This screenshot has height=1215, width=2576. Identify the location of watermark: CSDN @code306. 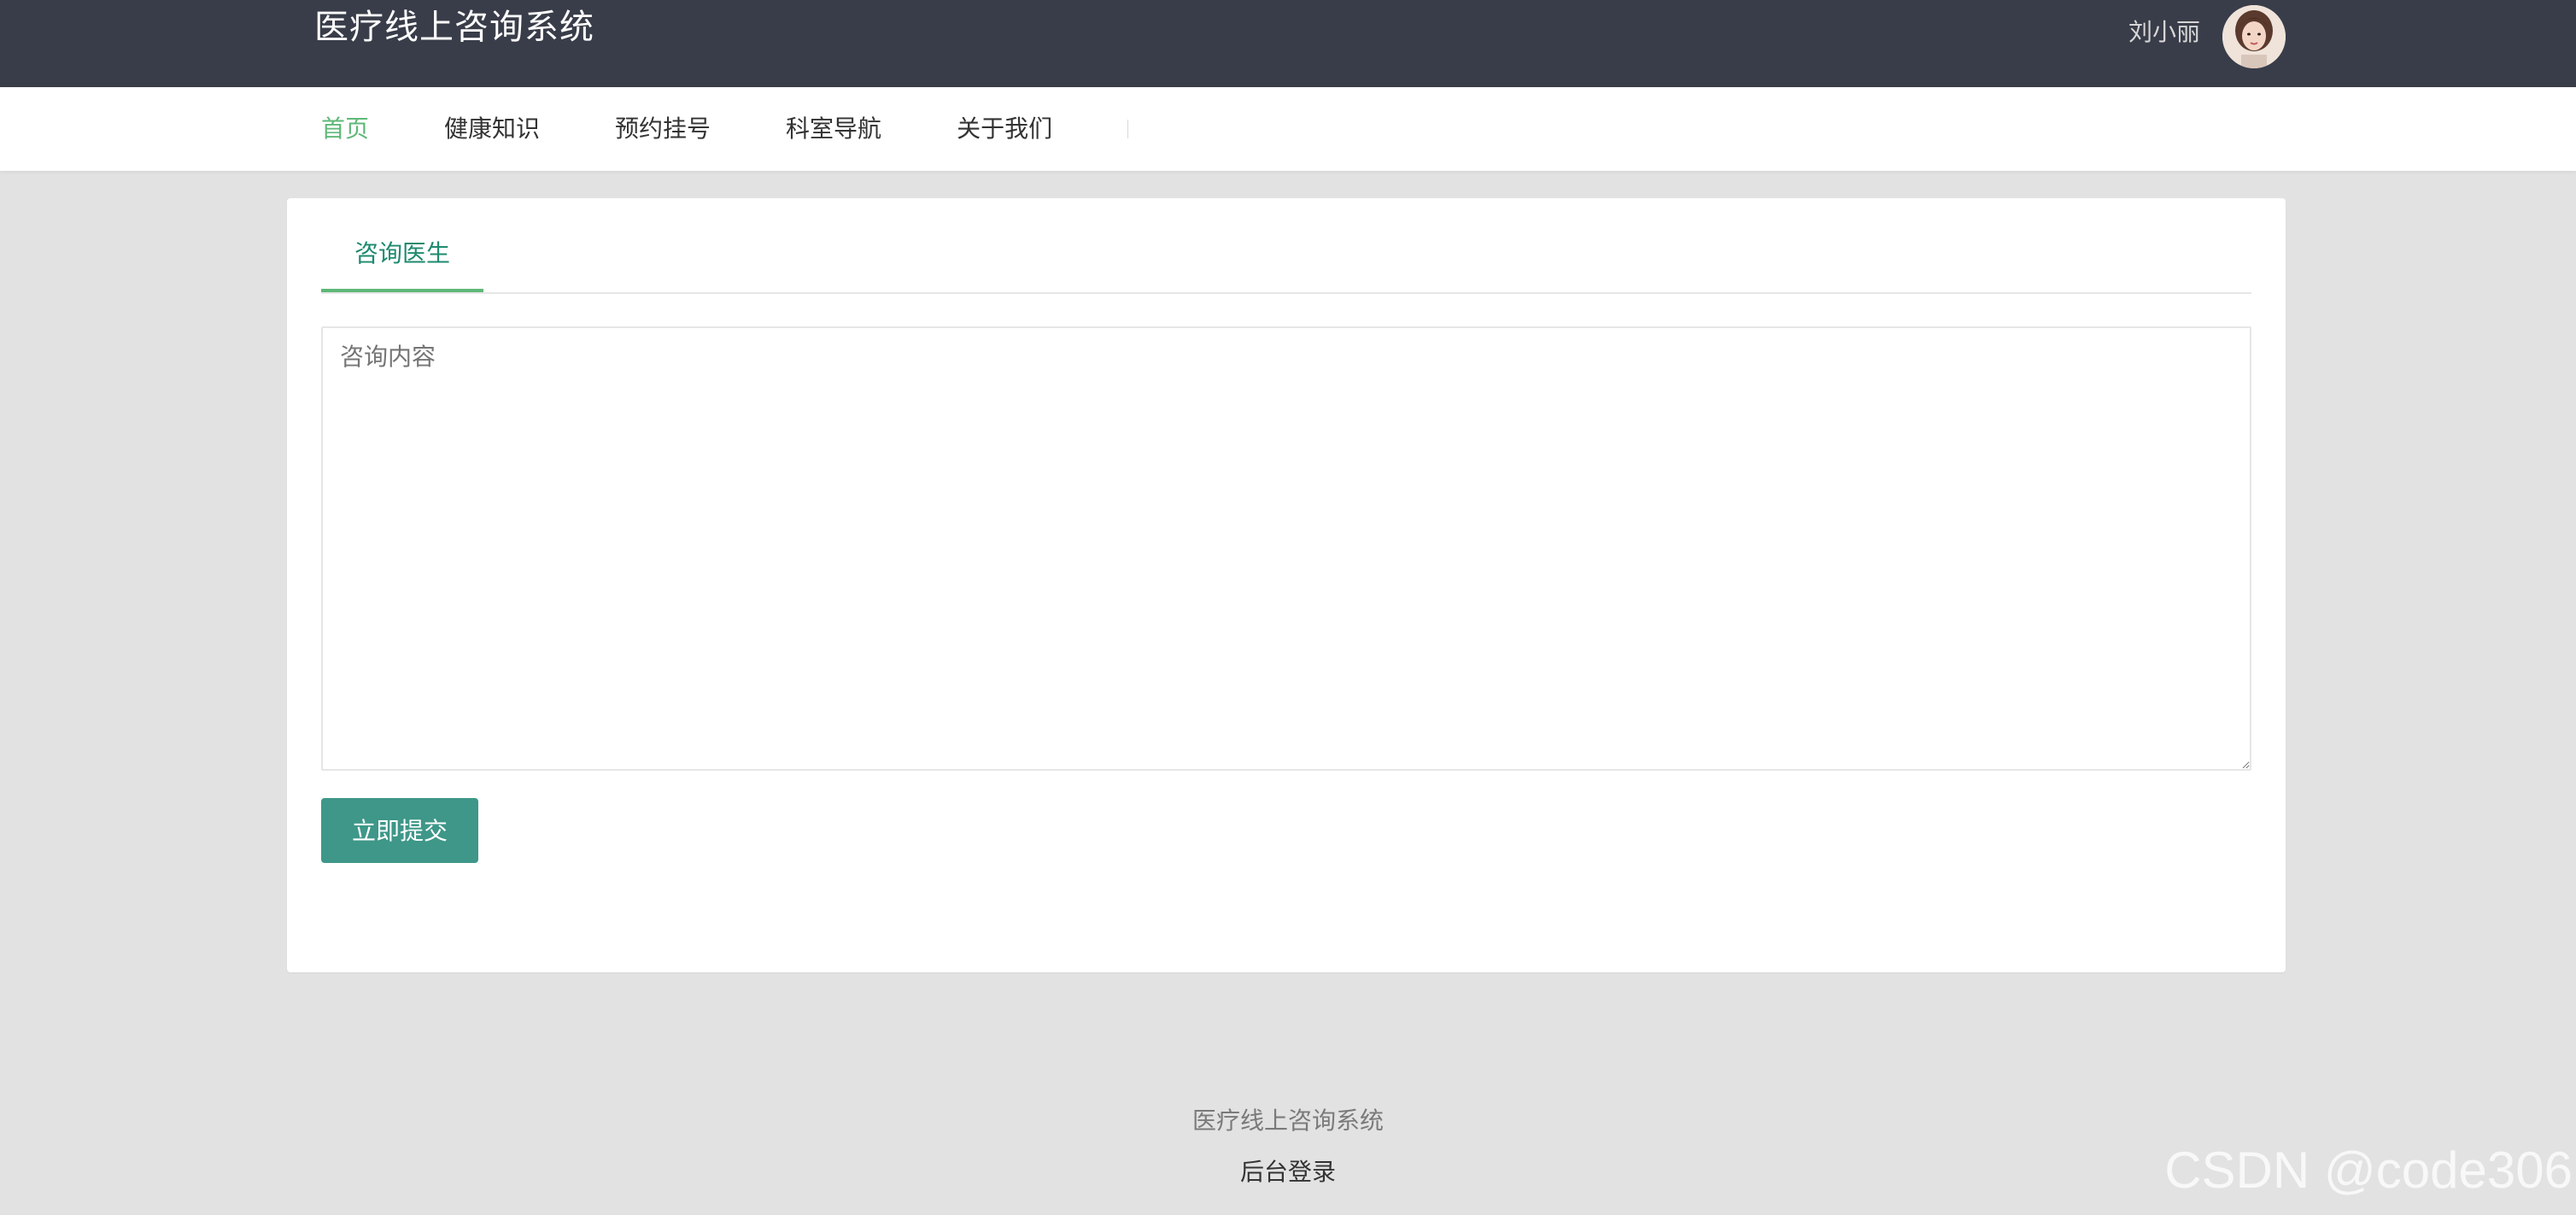
(2368, 1170).